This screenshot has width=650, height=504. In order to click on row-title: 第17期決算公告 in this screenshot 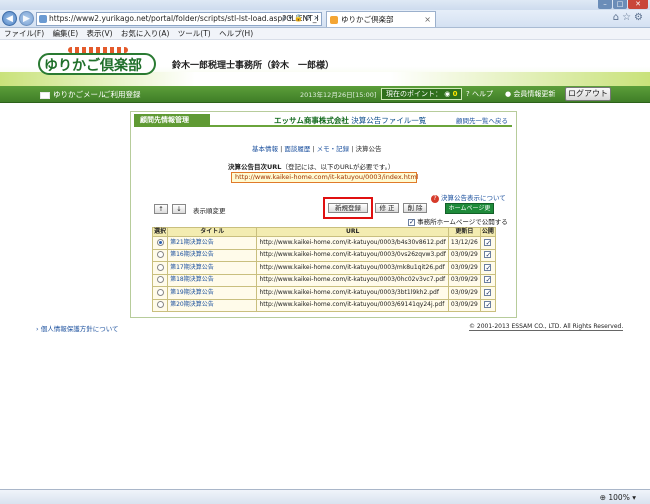, I will do `click(212, 268)`.